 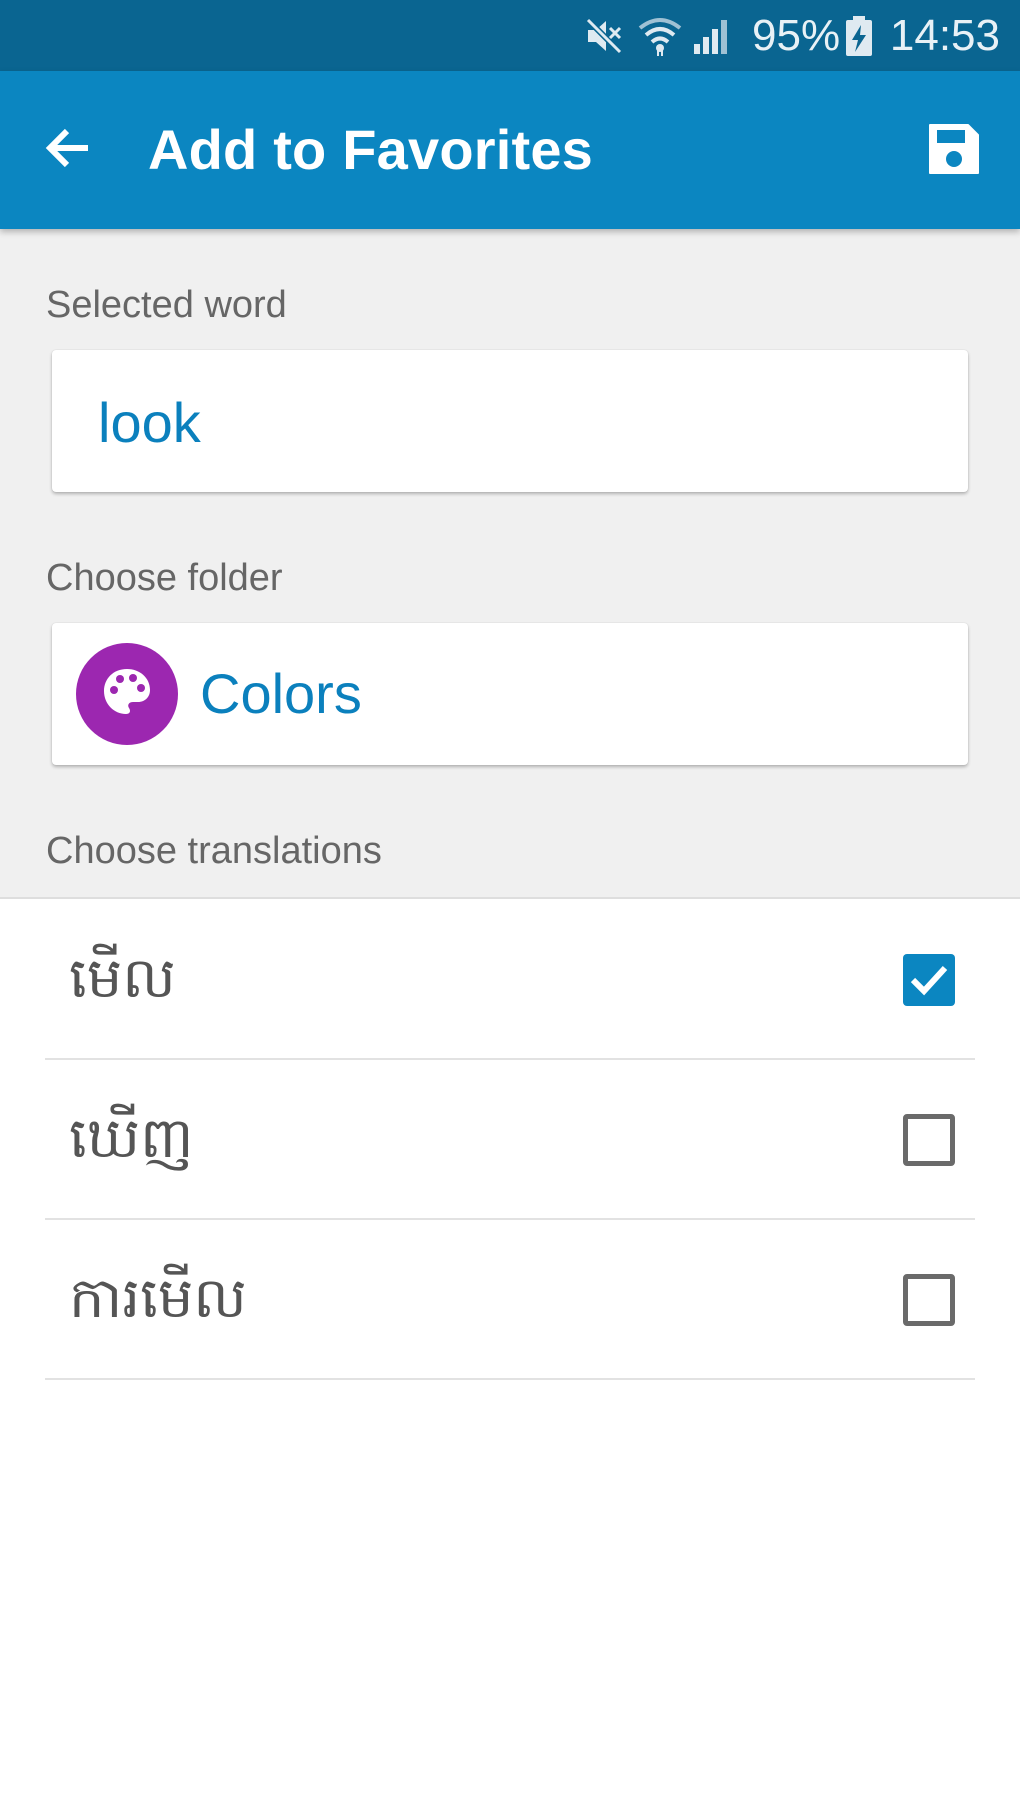 I want to click on status-bar: 95% 14:53, so click(x=510, y=35).